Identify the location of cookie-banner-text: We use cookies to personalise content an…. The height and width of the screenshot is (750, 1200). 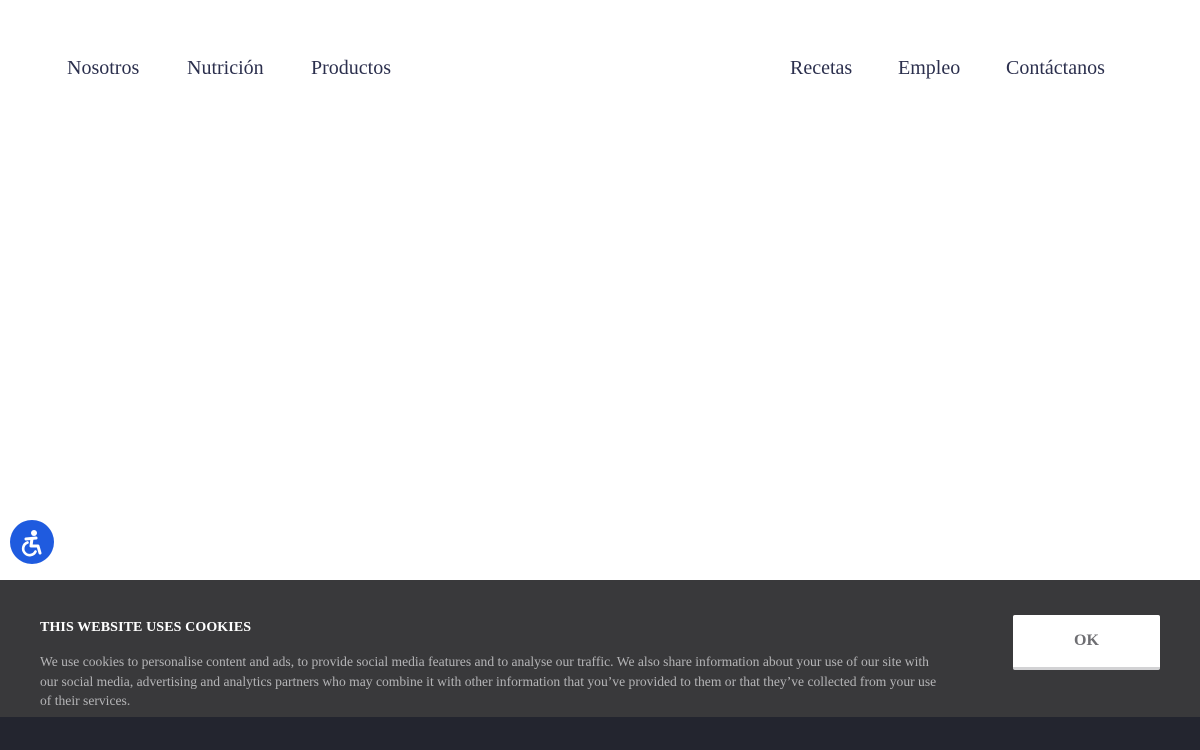
(488, 681).